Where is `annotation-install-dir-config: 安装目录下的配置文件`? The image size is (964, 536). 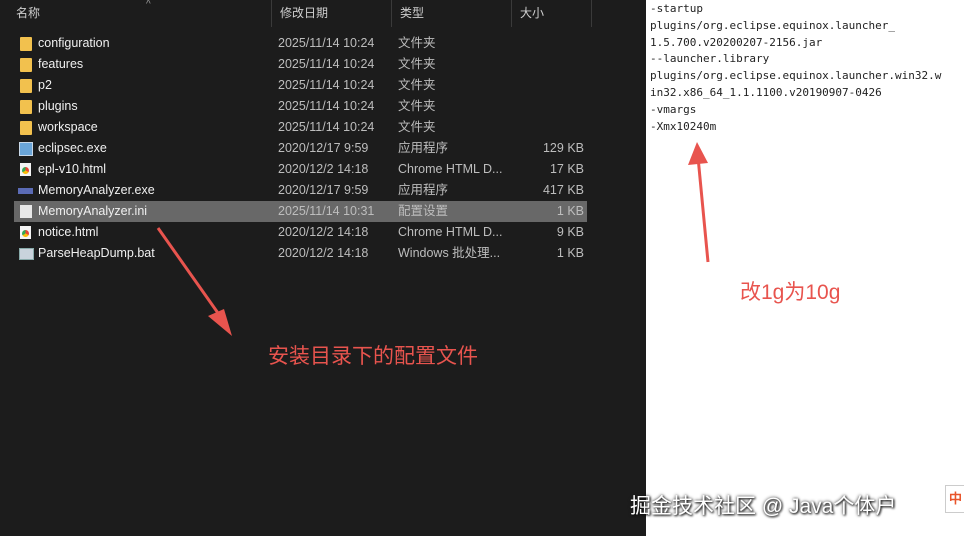
annotation-install-dir-config: 安装目录下的配置文件 is located at coordinates (373, 356).